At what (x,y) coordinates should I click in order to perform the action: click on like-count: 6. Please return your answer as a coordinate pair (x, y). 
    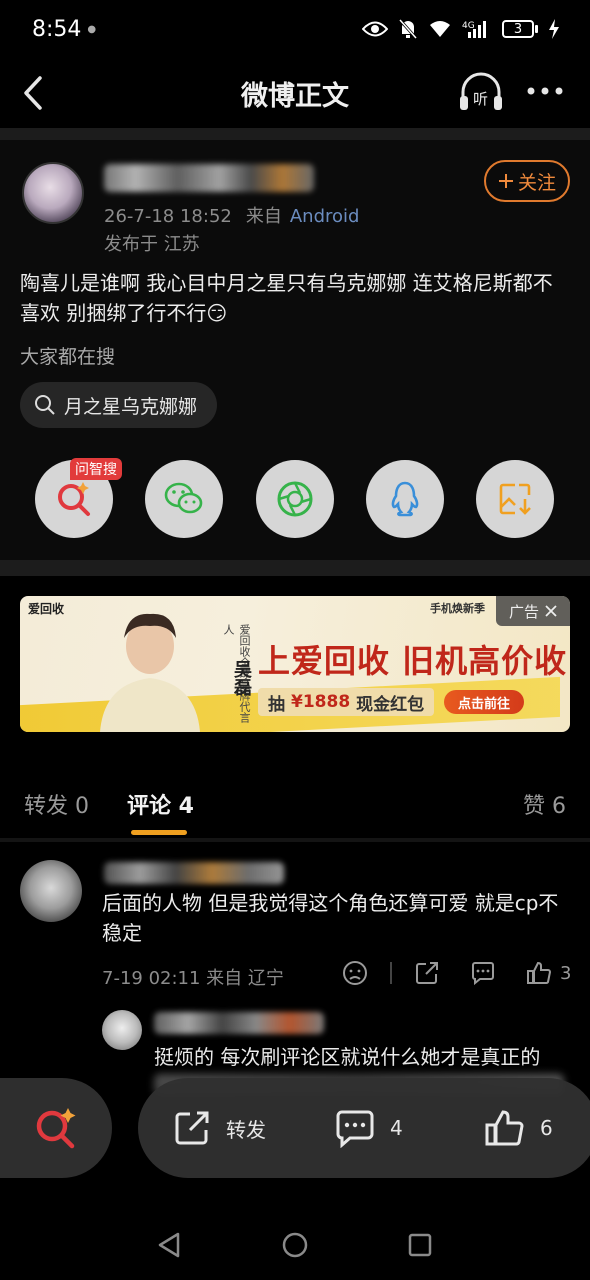
    Looking at the image, I should click on (546, 1128).